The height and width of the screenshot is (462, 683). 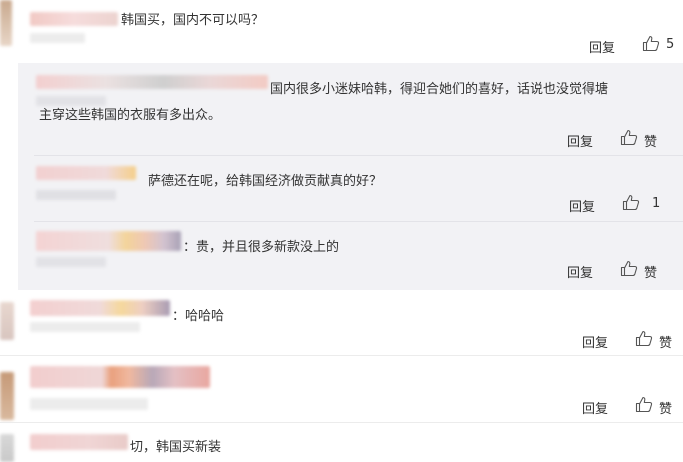 I want to click on comment-text: 韩国买，国内不可以吗？, so click(x=193, y=20).